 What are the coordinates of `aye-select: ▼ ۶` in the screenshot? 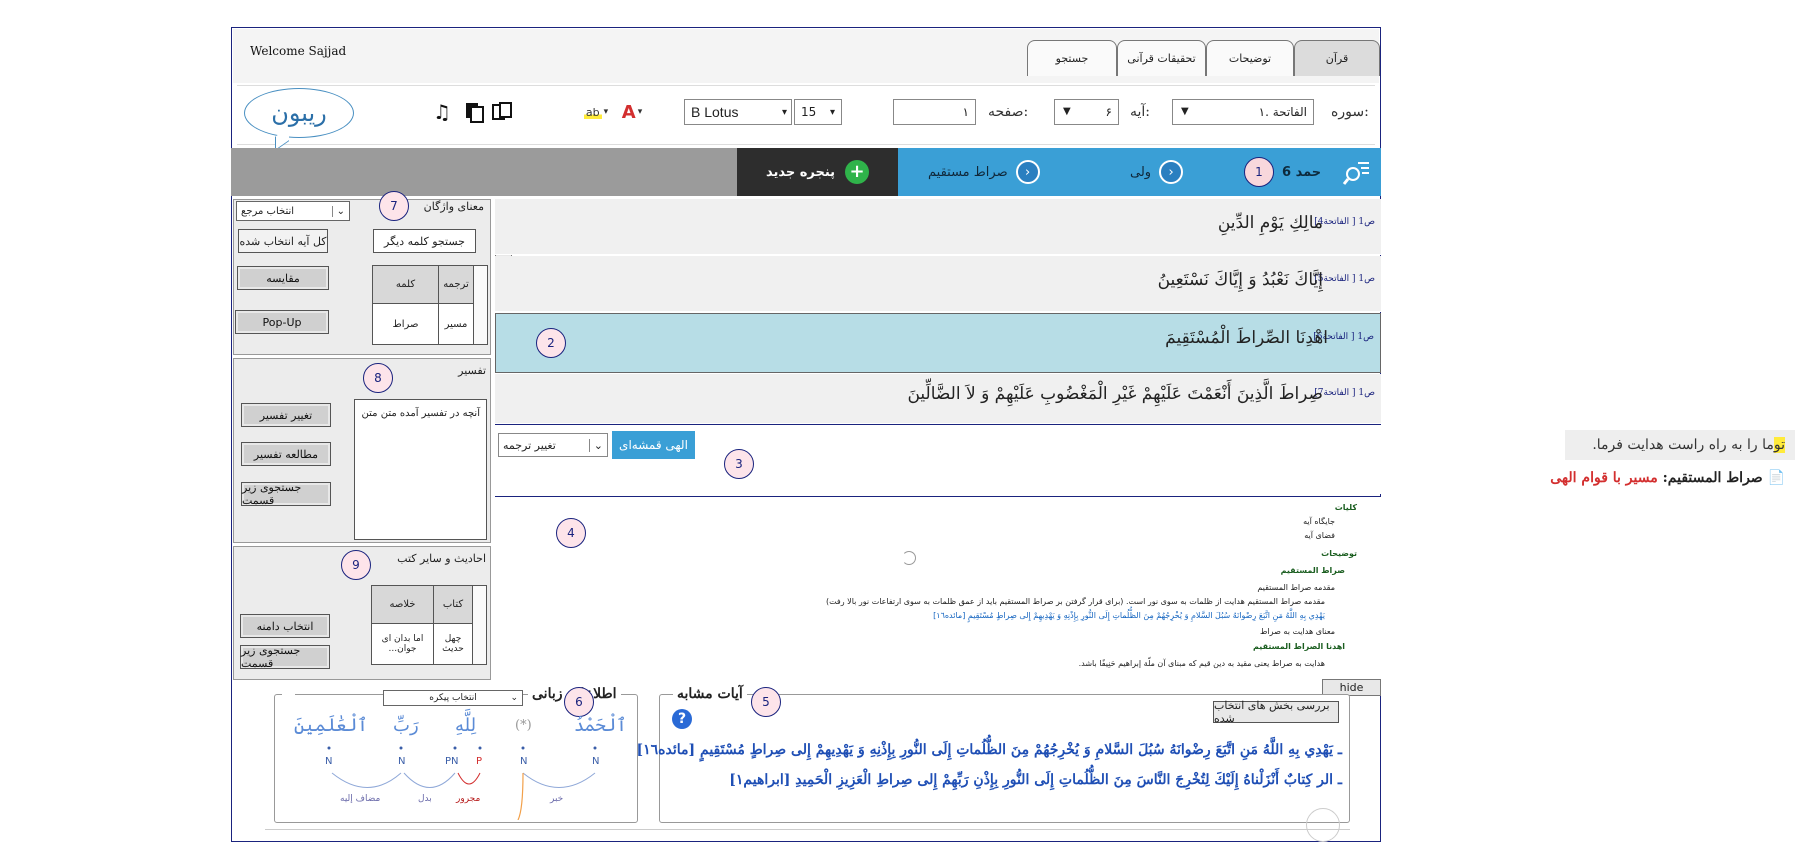 It's located at (1086, 112).